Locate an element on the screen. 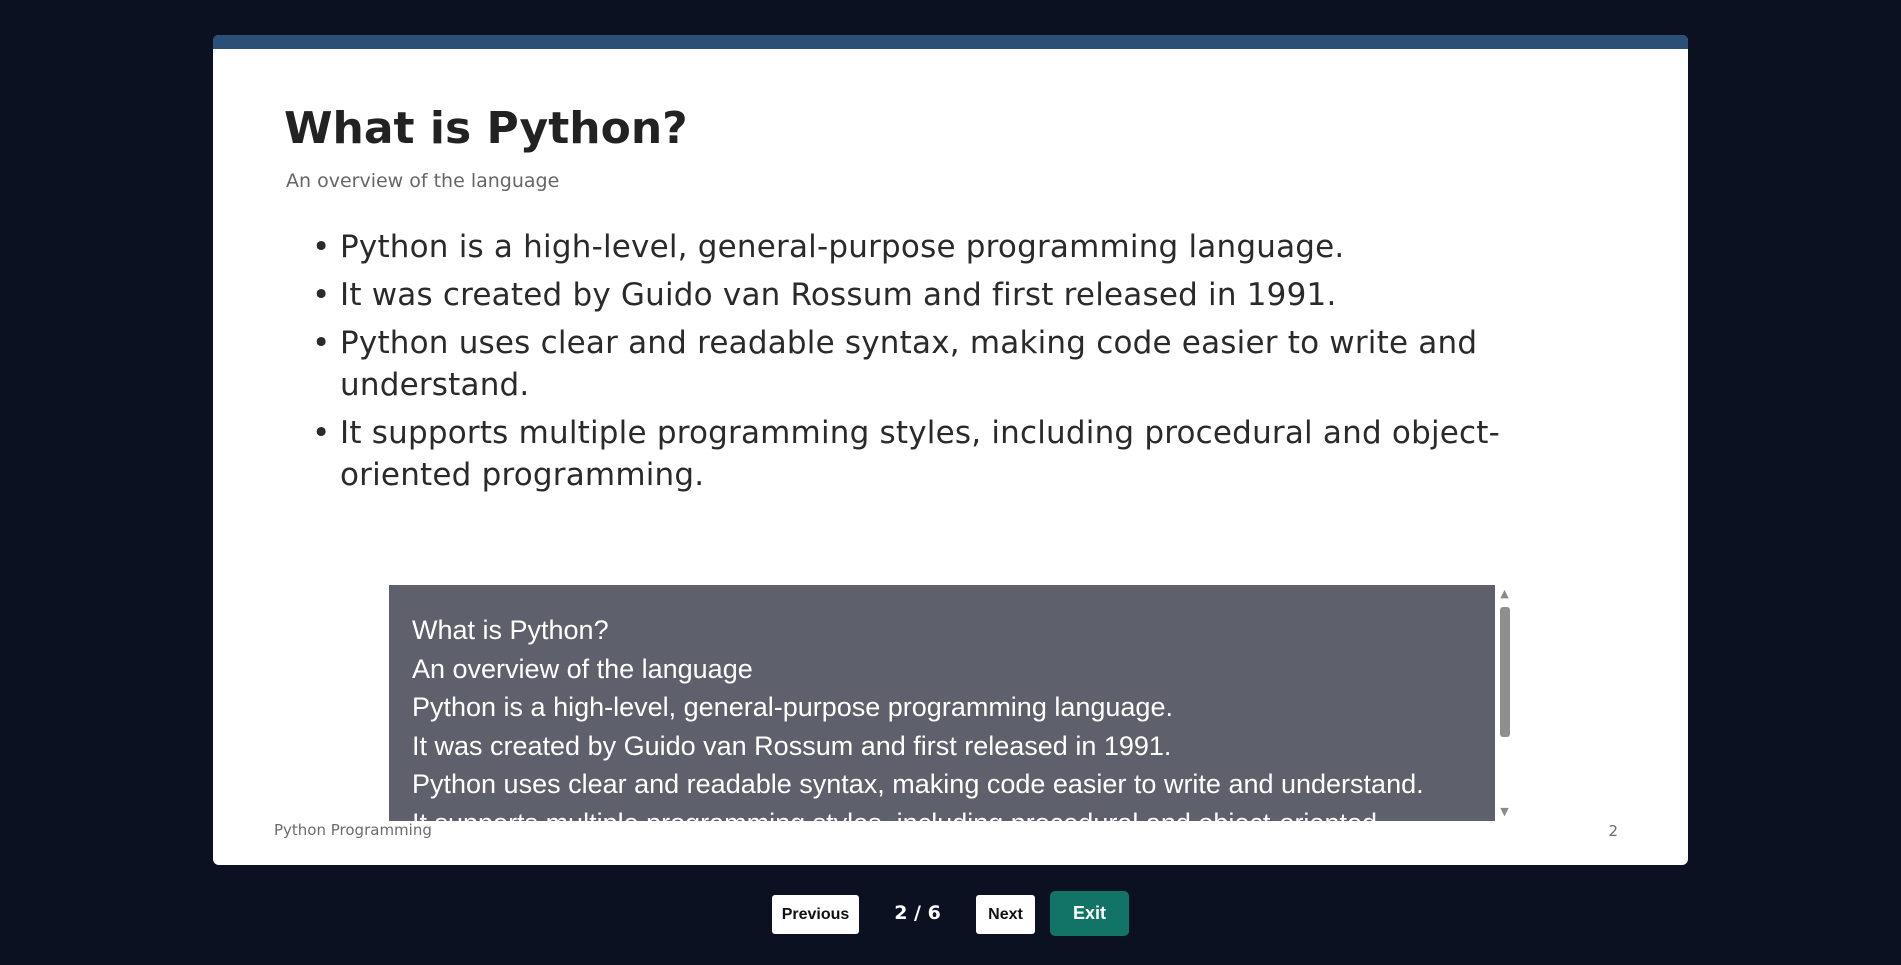  slide-number: 2 is located at coordinates (1613, 831).